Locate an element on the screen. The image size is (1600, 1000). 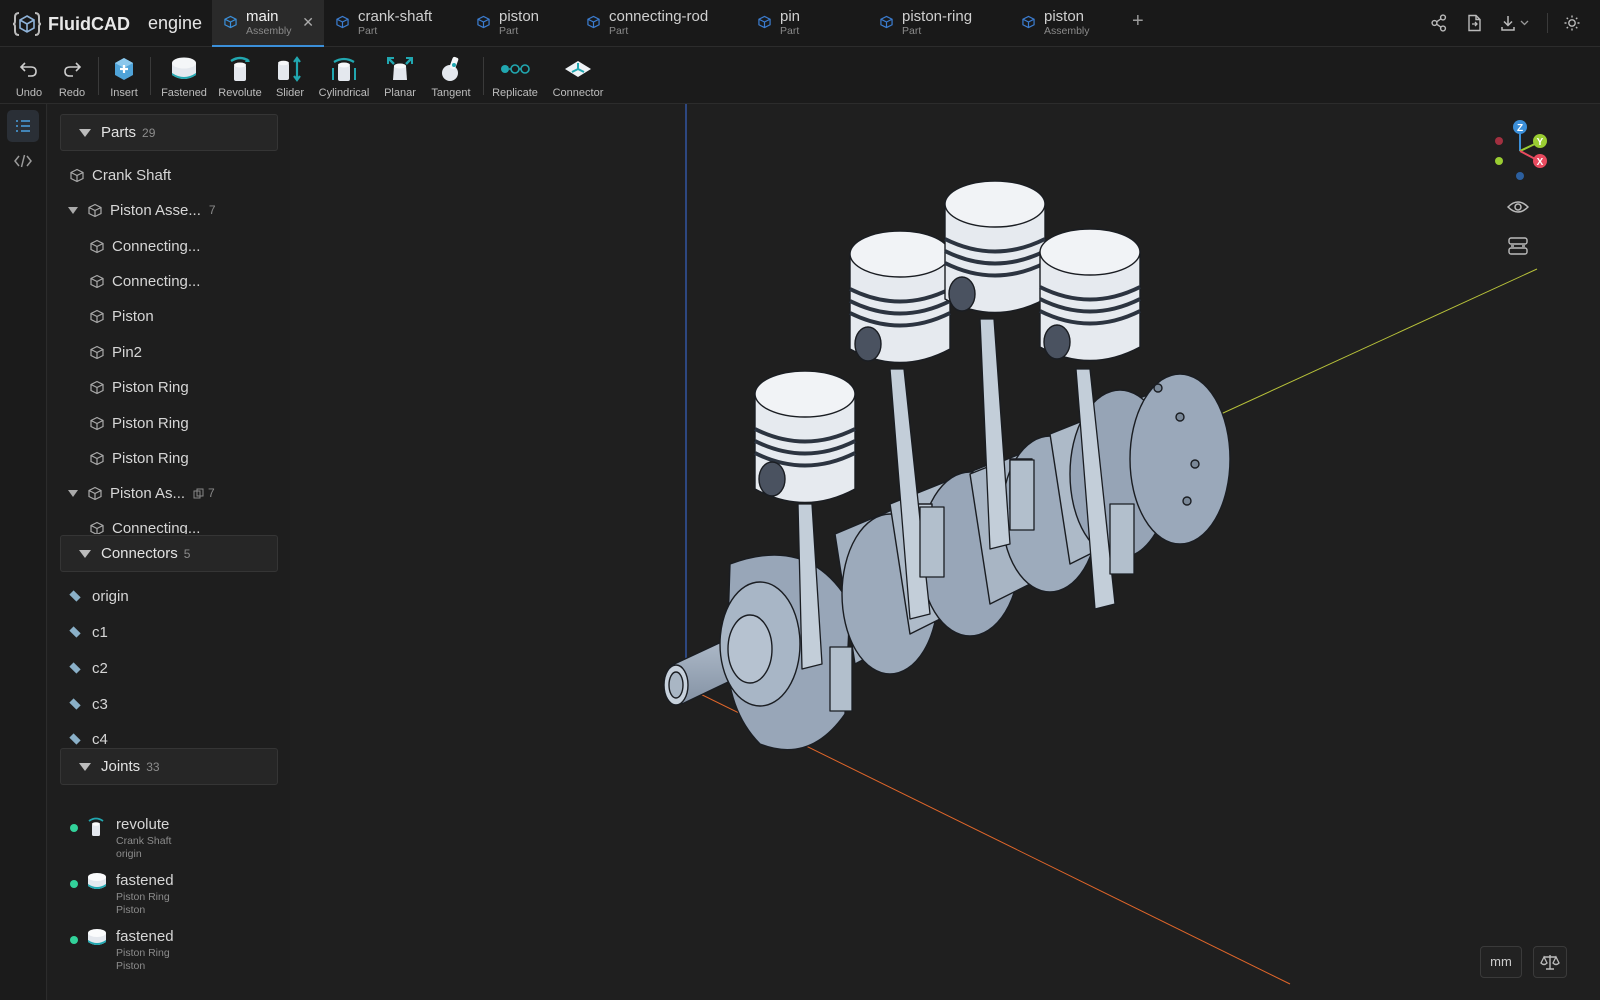
insert-button: Insert is located at coordinates (124, 76).